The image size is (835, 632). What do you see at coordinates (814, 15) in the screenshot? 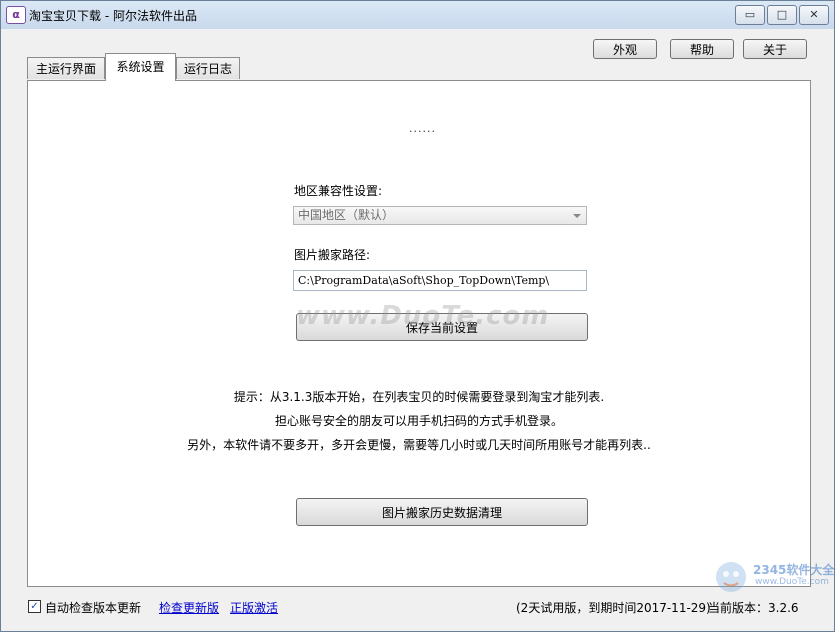
I see `close-button: ✕` at bounding box center [814, 15].